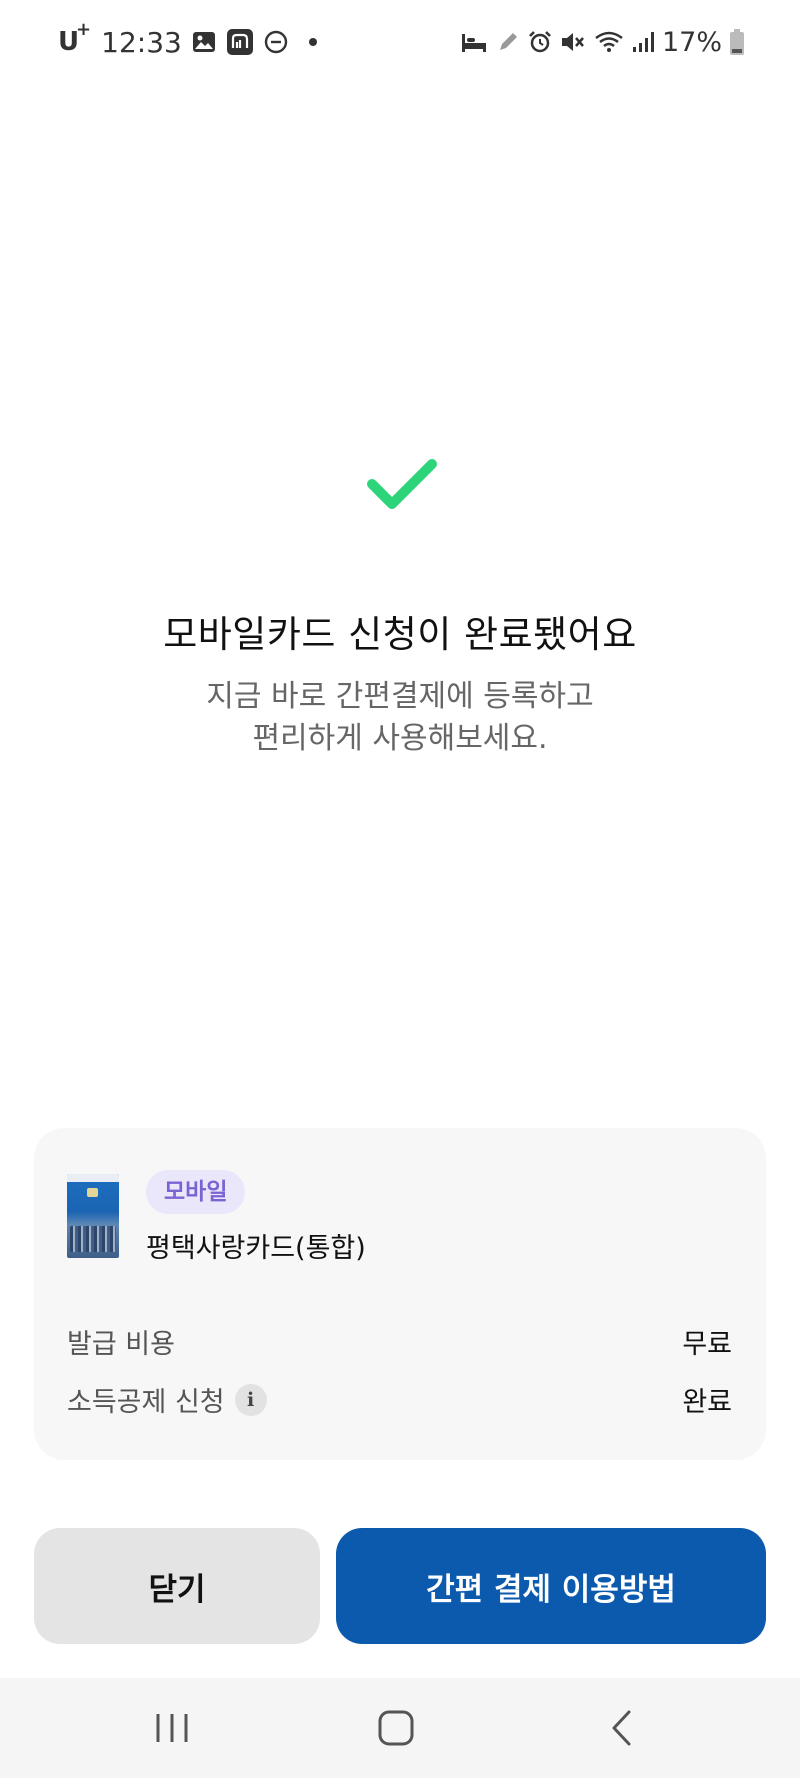 Image resolution: width=800 pixels, height=1778 pixels. Describe the element at coordinates (167, 1399) in the screenshot. I see `tax-deduction-label: 소득공제 신청 i` at that location.